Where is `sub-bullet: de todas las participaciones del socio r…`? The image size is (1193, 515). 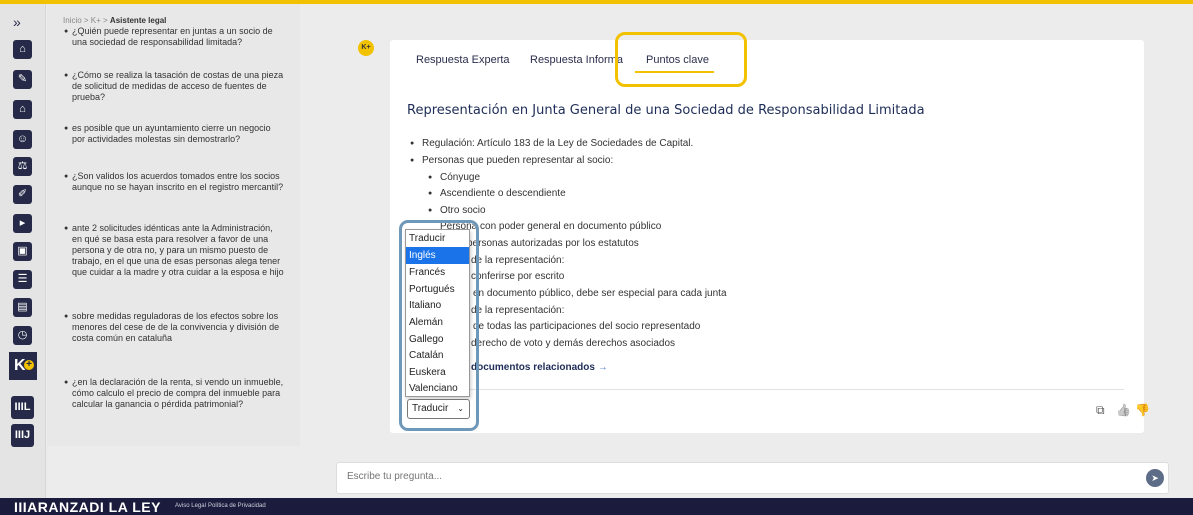 sub-bullet: de todas las participaciones del socio r… is located at coordinates (587, 326).